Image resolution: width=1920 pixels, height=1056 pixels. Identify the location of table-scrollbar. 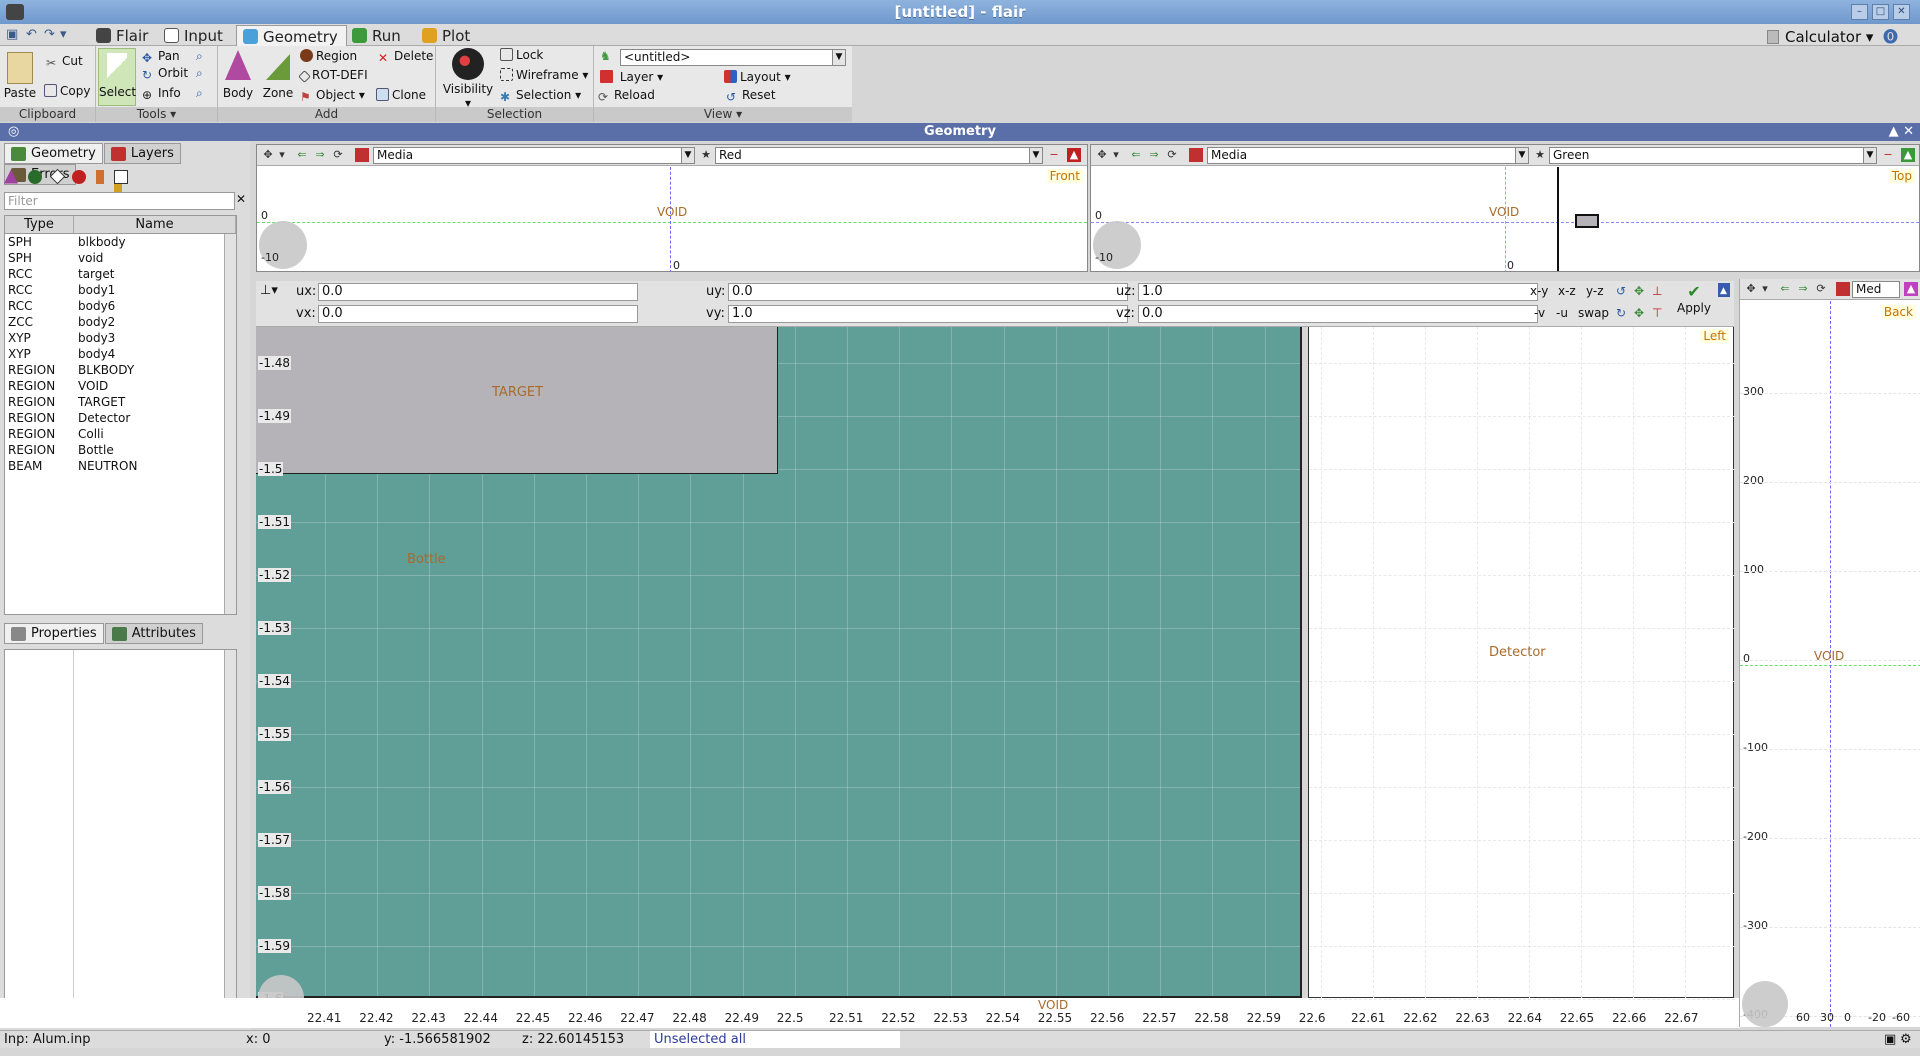
(230, 424).